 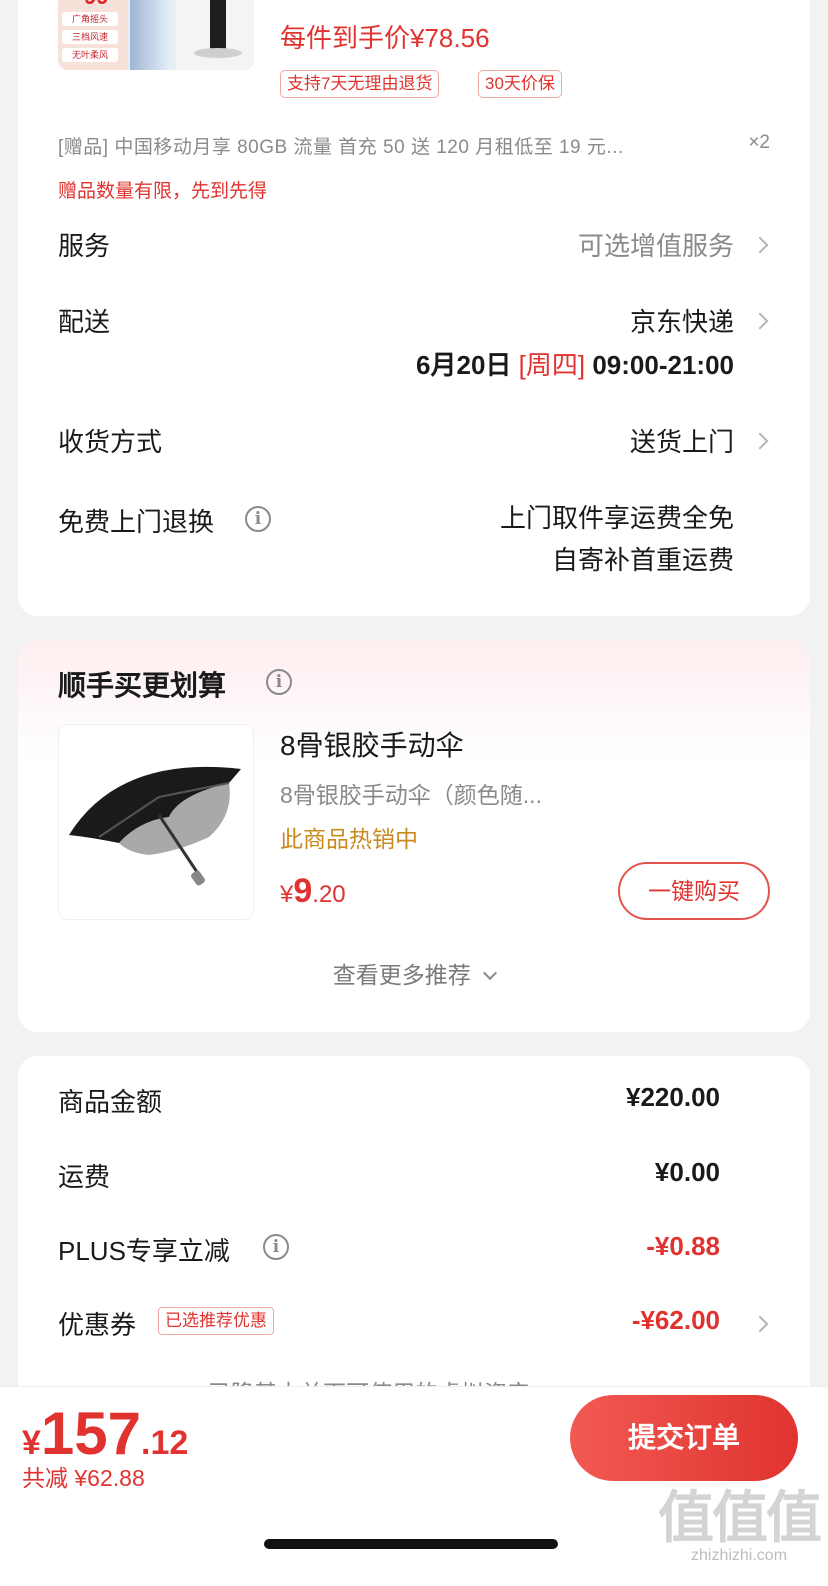 What do you see at coordinates (144, 1251) in the screenshot?
I see `plus-discount-label: PLUS专享立减` at bounding box center [144, 1251].